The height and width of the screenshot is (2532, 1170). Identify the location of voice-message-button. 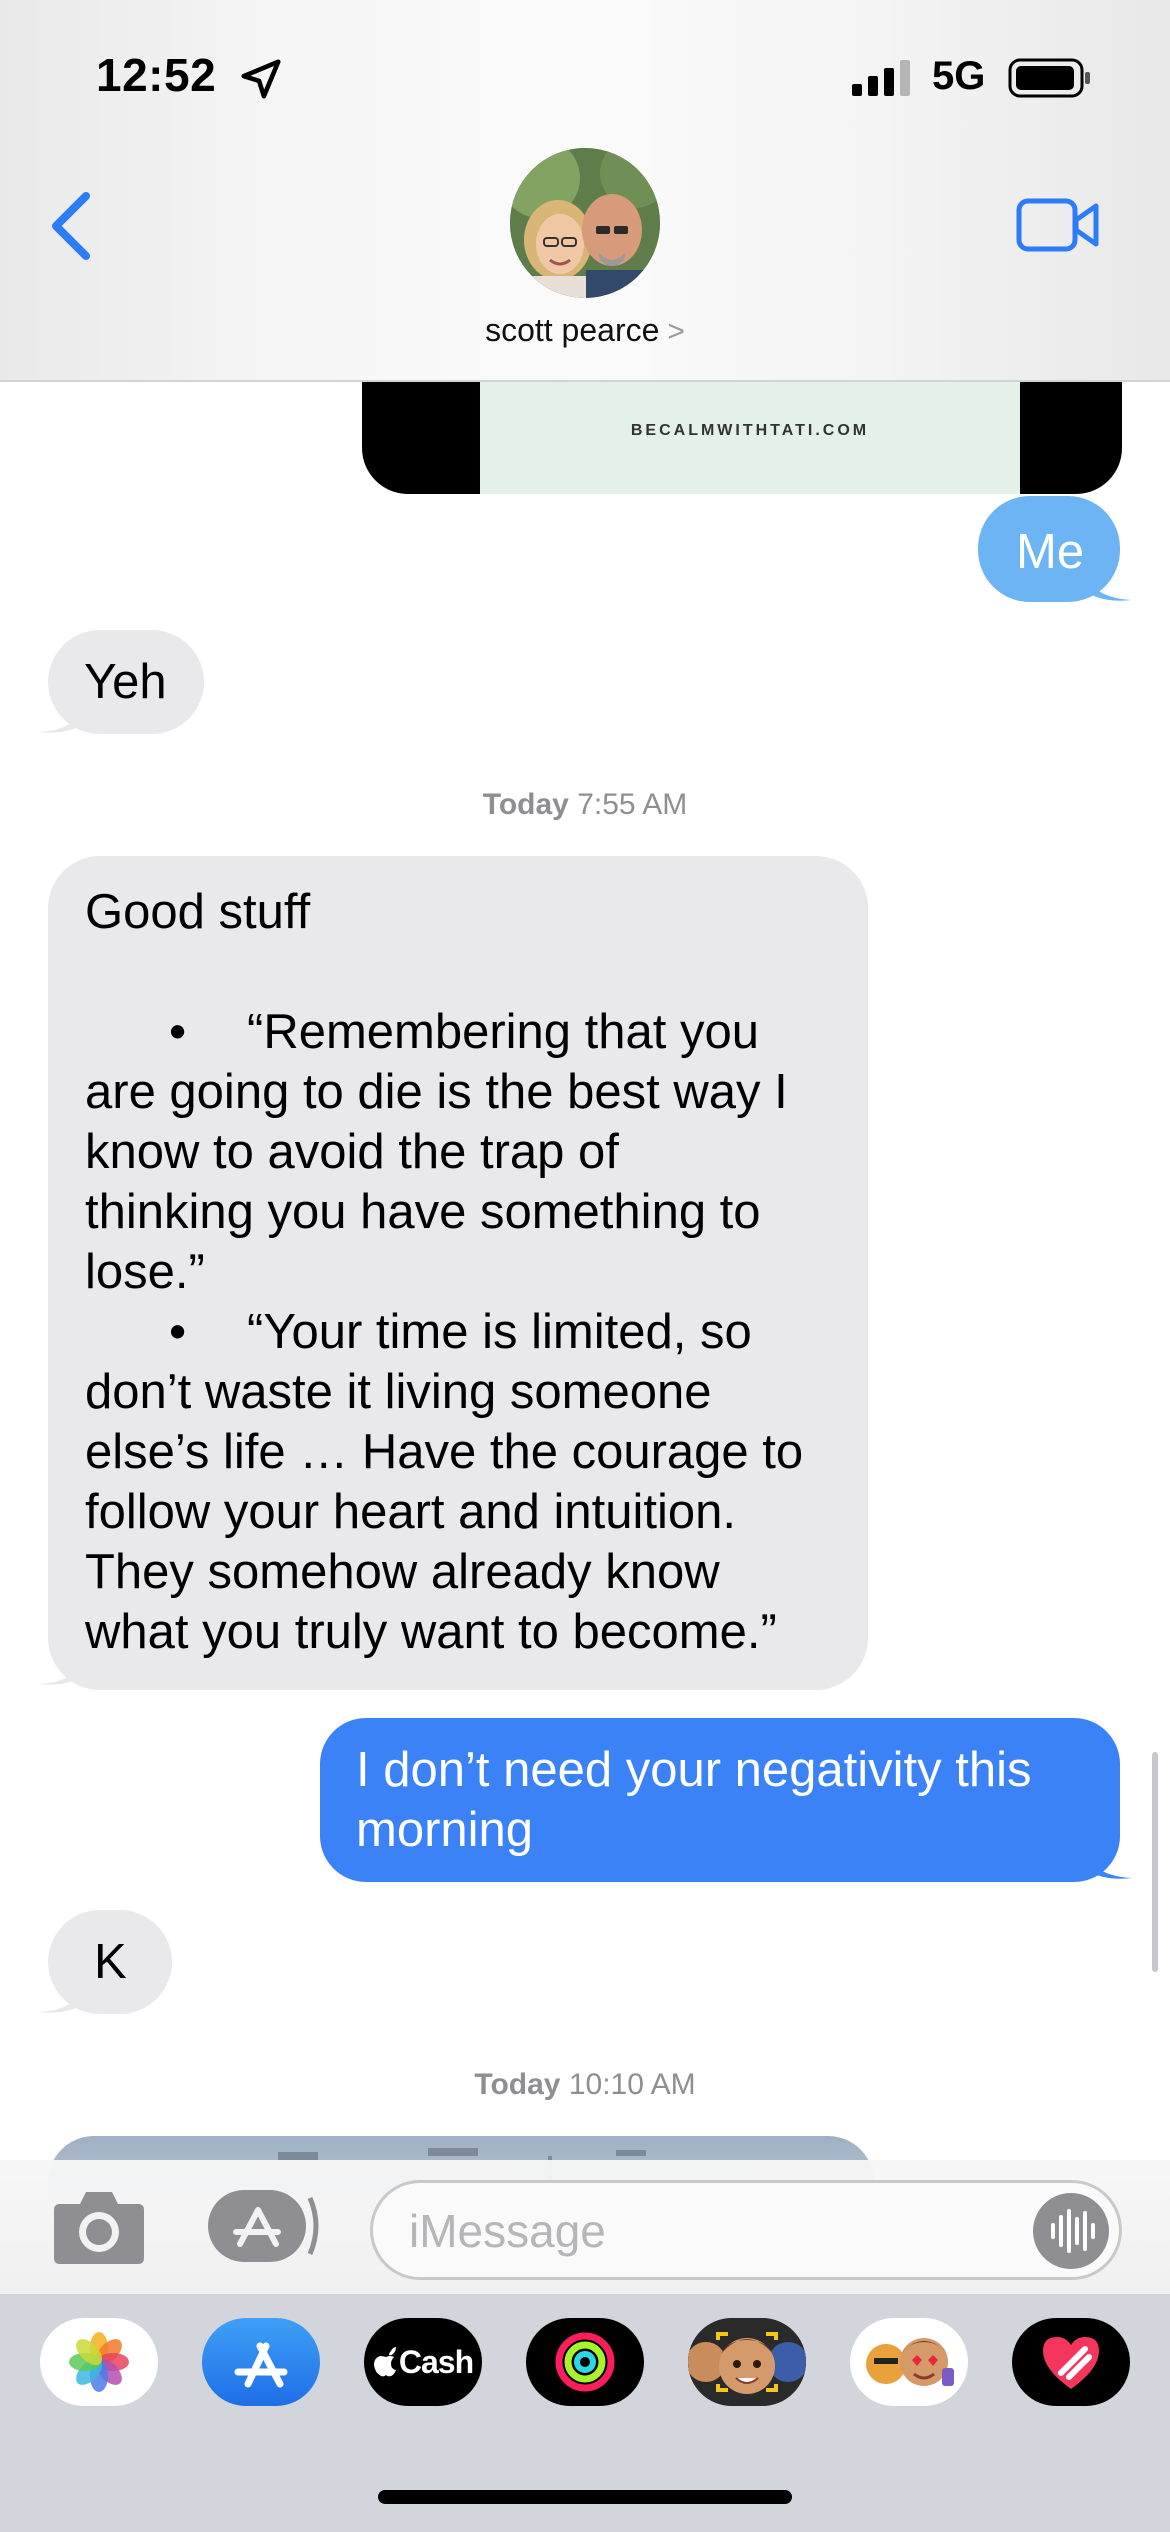
(1071, 2231).